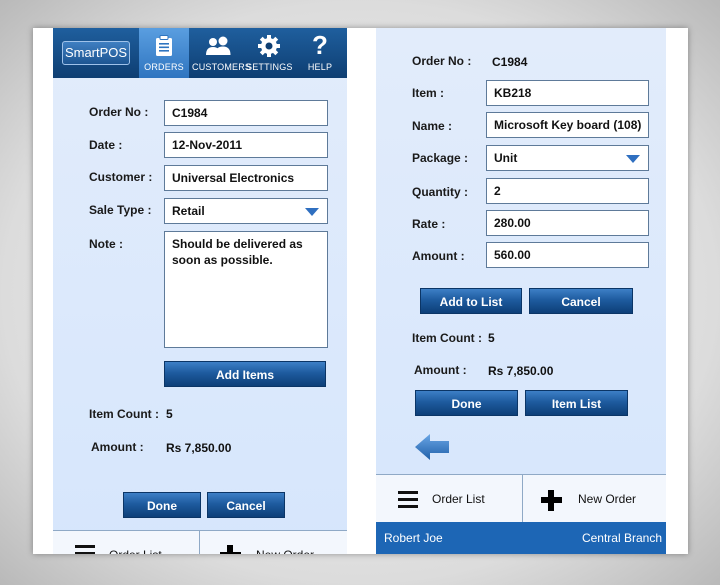 This screenshot has height=585, width=720. What do you see at coordinates (218, 45) in the screenshot?
I see `users-icon` at bounding box center [218, 45].